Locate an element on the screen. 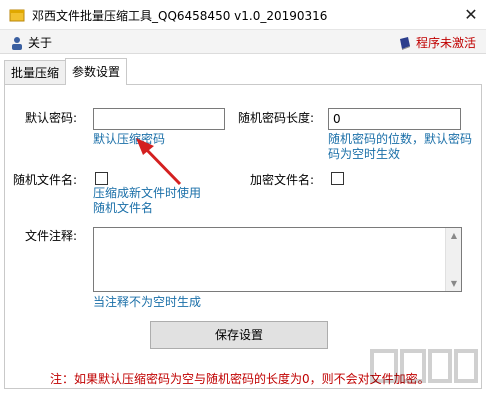 The image size is (486, 393). scroll-down-icon: ▼ is located at coordinates (454, 283).